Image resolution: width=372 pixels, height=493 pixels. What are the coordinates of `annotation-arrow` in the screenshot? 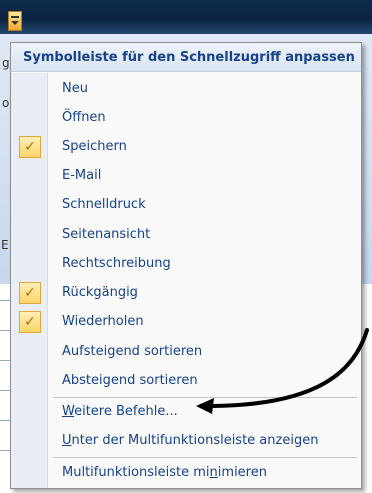 It's located at (282, 371).